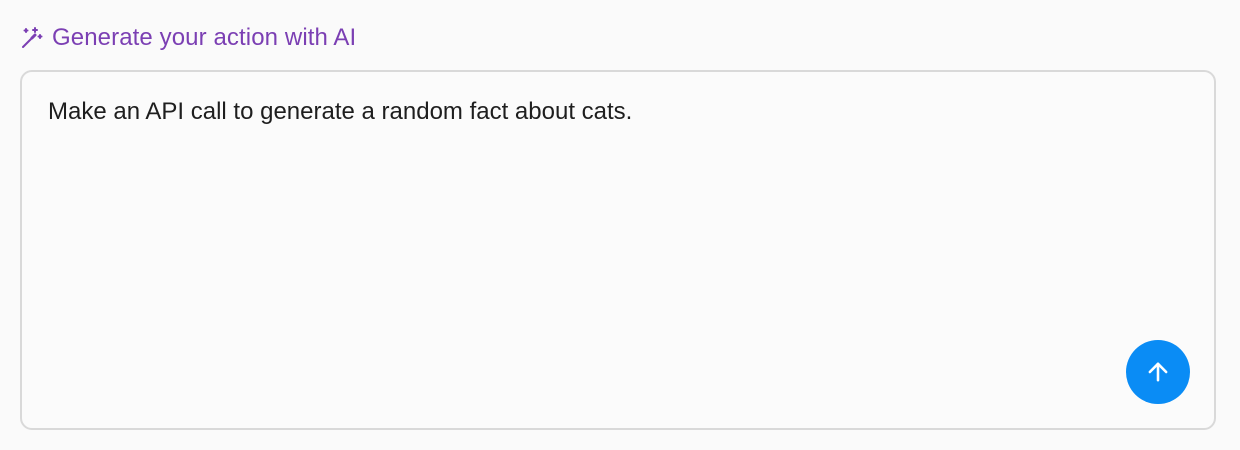 The width and height of the screenshot is (1240, 450). I want to click on arrow-up-icon, so click(1158, 372).